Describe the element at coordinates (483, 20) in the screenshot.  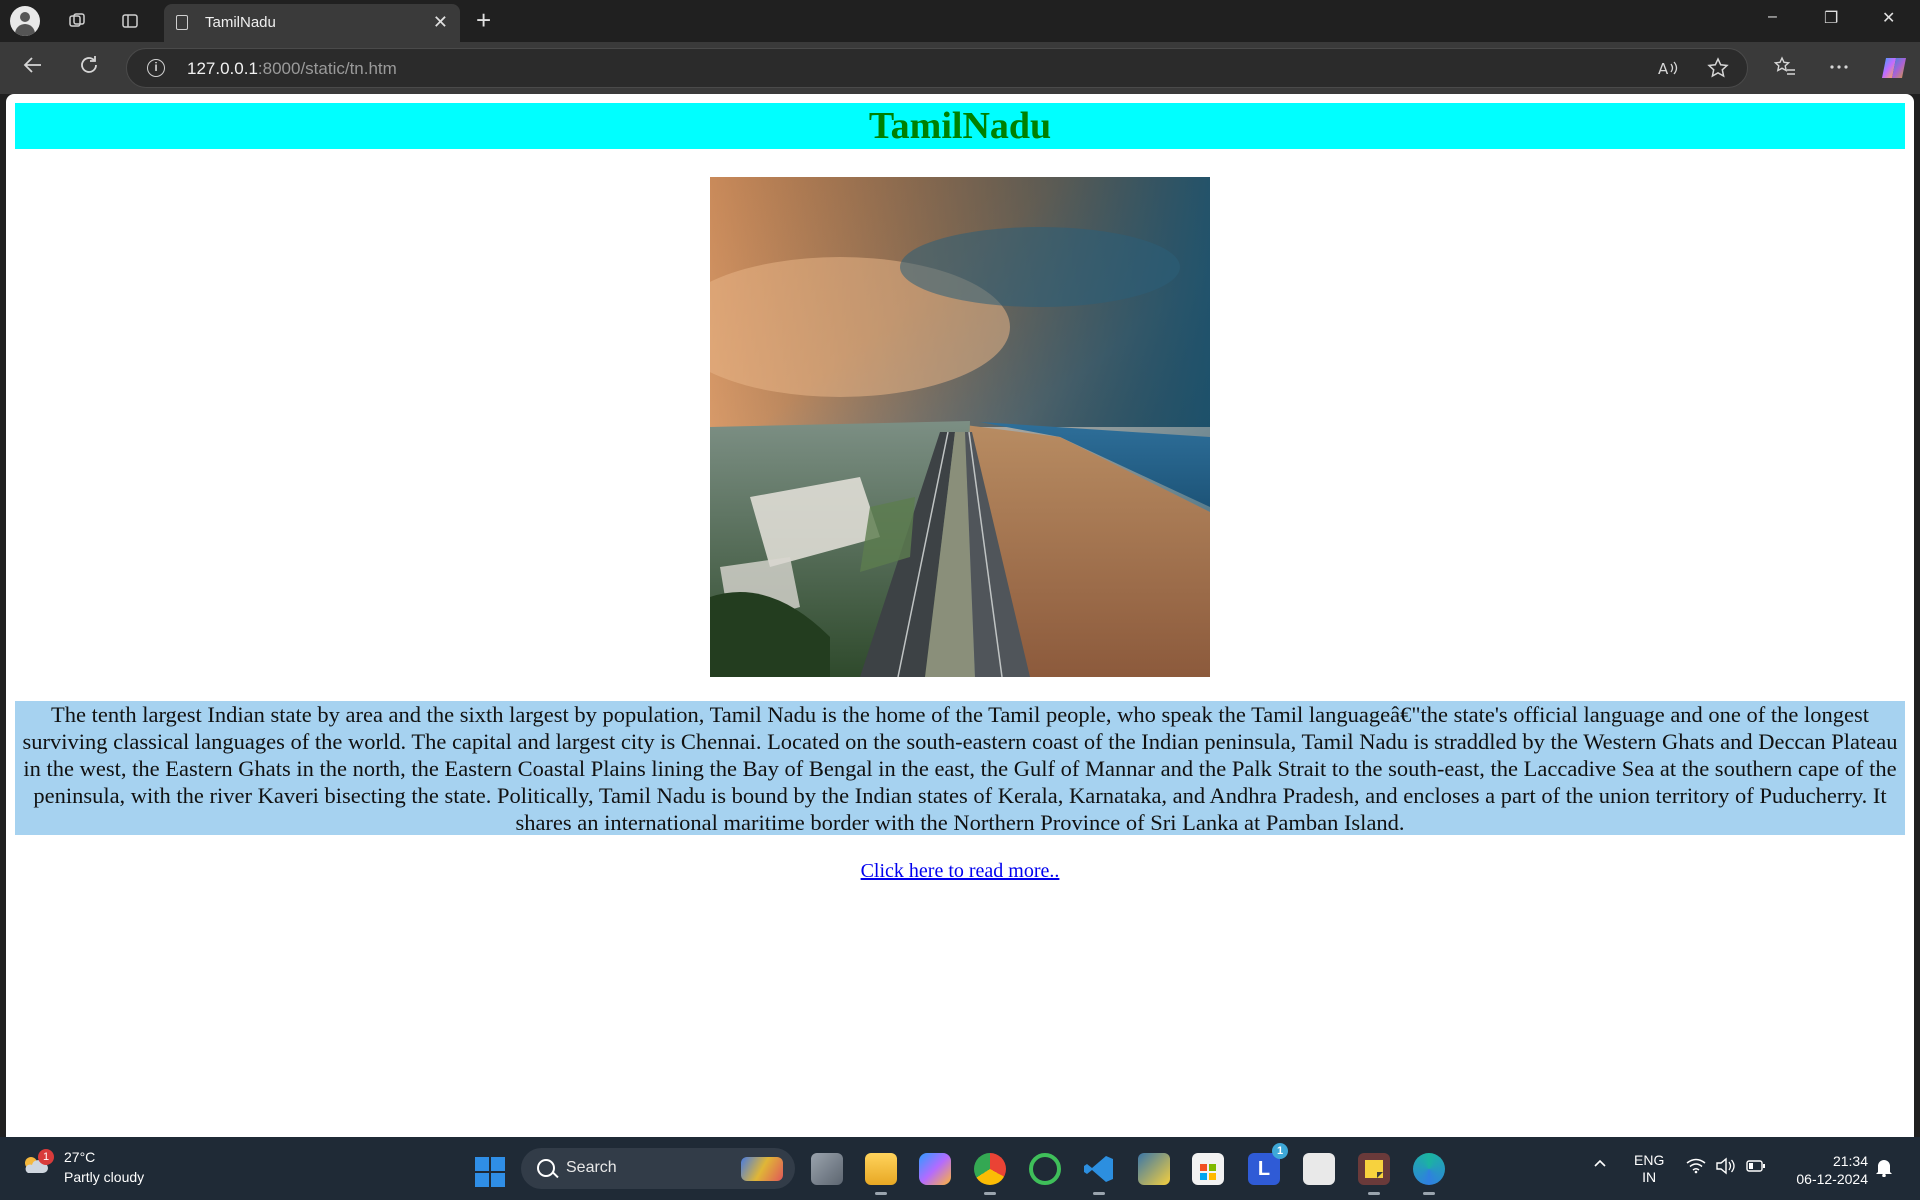
I see `new-tab-button: +` at that location.